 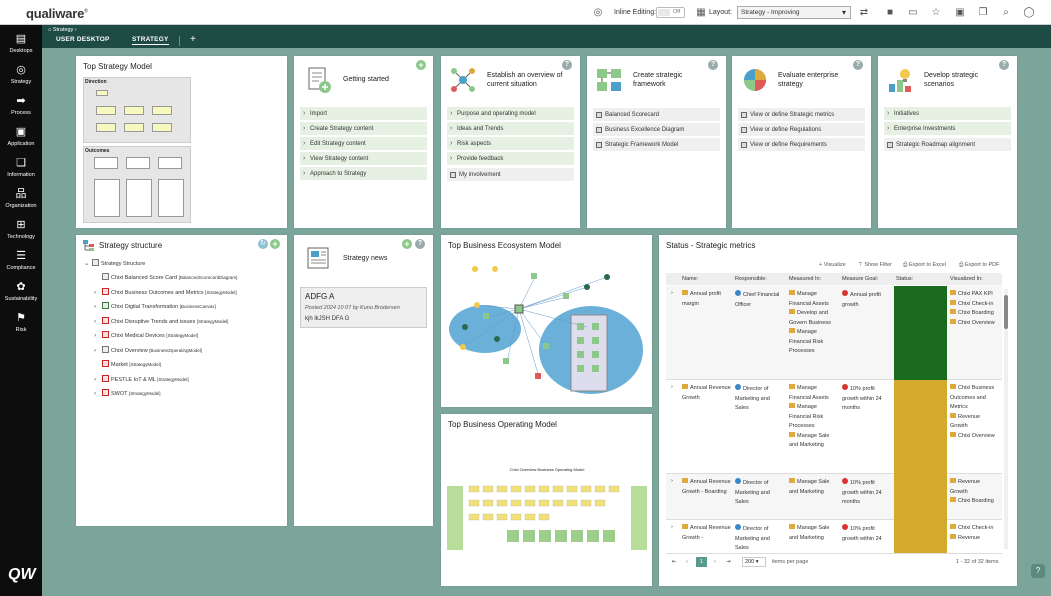 I want to click on menu-item-requirements: View or define Requirements, so click(x=801, y=145).